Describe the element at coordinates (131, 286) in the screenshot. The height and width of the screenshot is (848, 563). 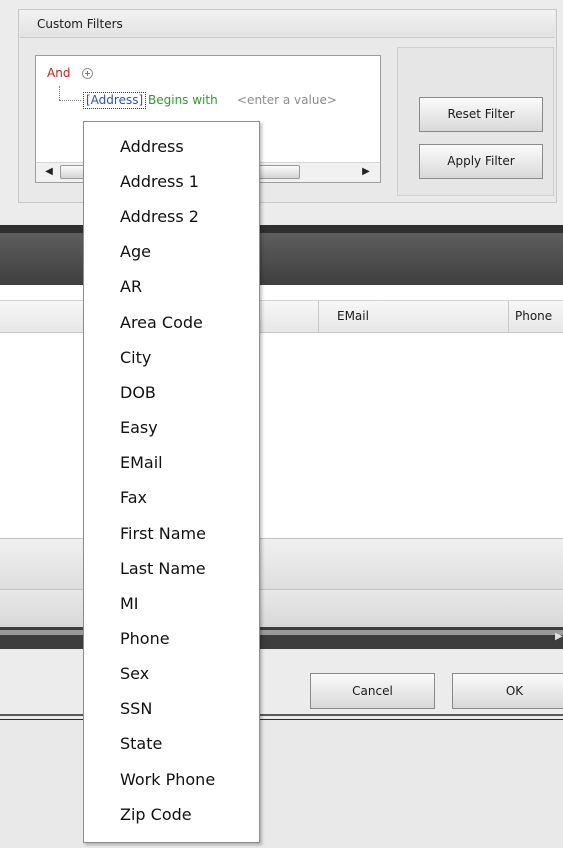
I see `dropdown-item-ar: AR` at that location.